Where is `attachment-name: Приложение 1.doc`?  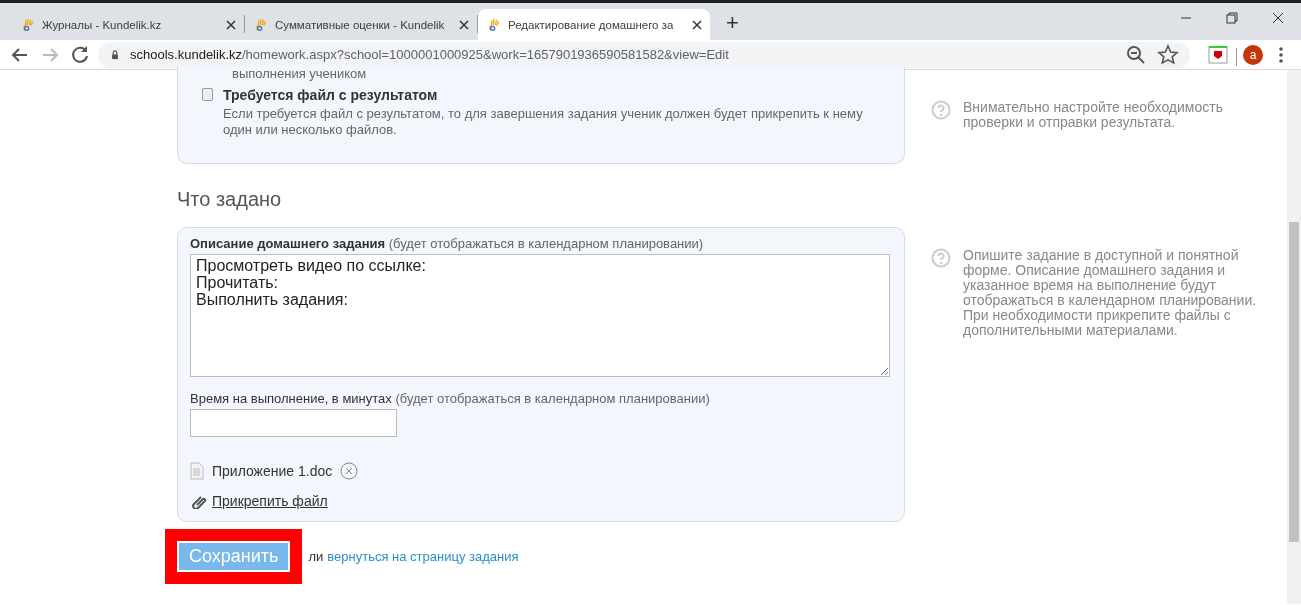
attachment-name: Приложение 1.doc is located at coordinates (272, 471).